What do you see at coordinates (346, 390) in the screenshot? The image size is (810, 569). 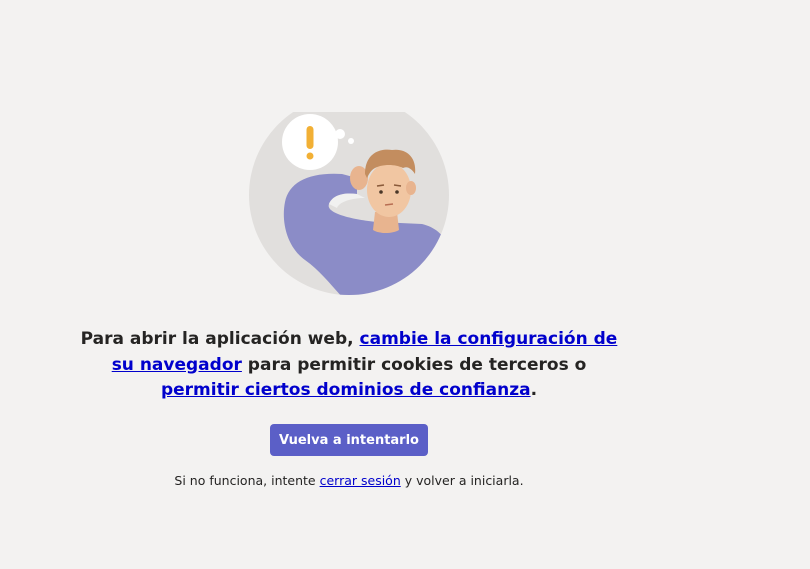 I see `allow-trusted-domains-link: permitir ciertos dominios de confianza` at bounding box center [346, 390].